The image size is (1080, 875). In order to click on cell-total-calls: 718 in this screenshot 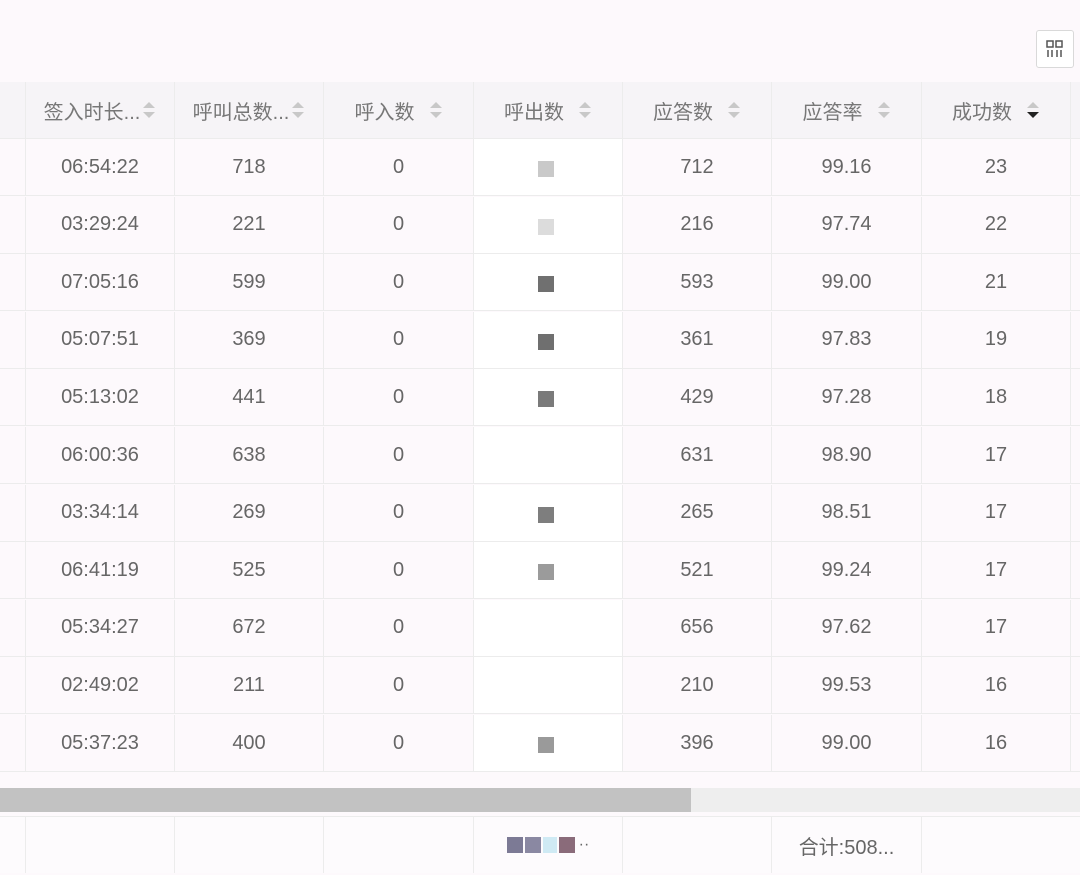, I will do `click(248, 167)`.